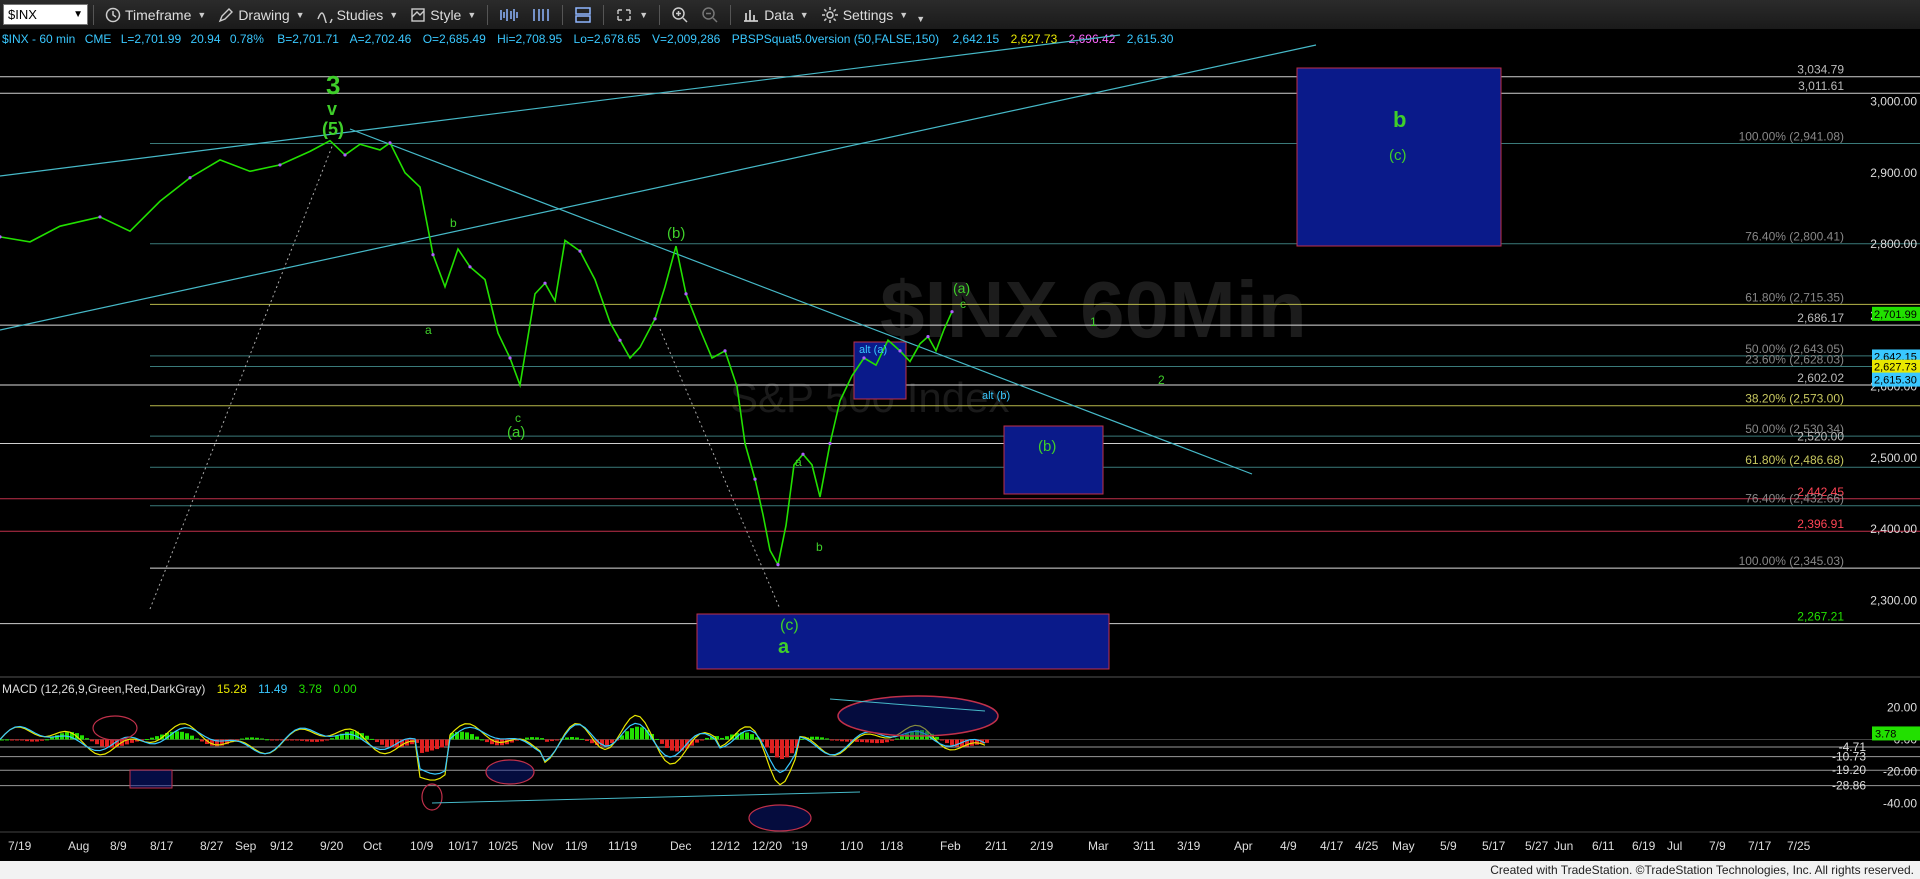  What do you see at coordinates (1760, 846) in the screenshot?
I see `time-tick-label: 7/17` at bounding box center [1760, 846].